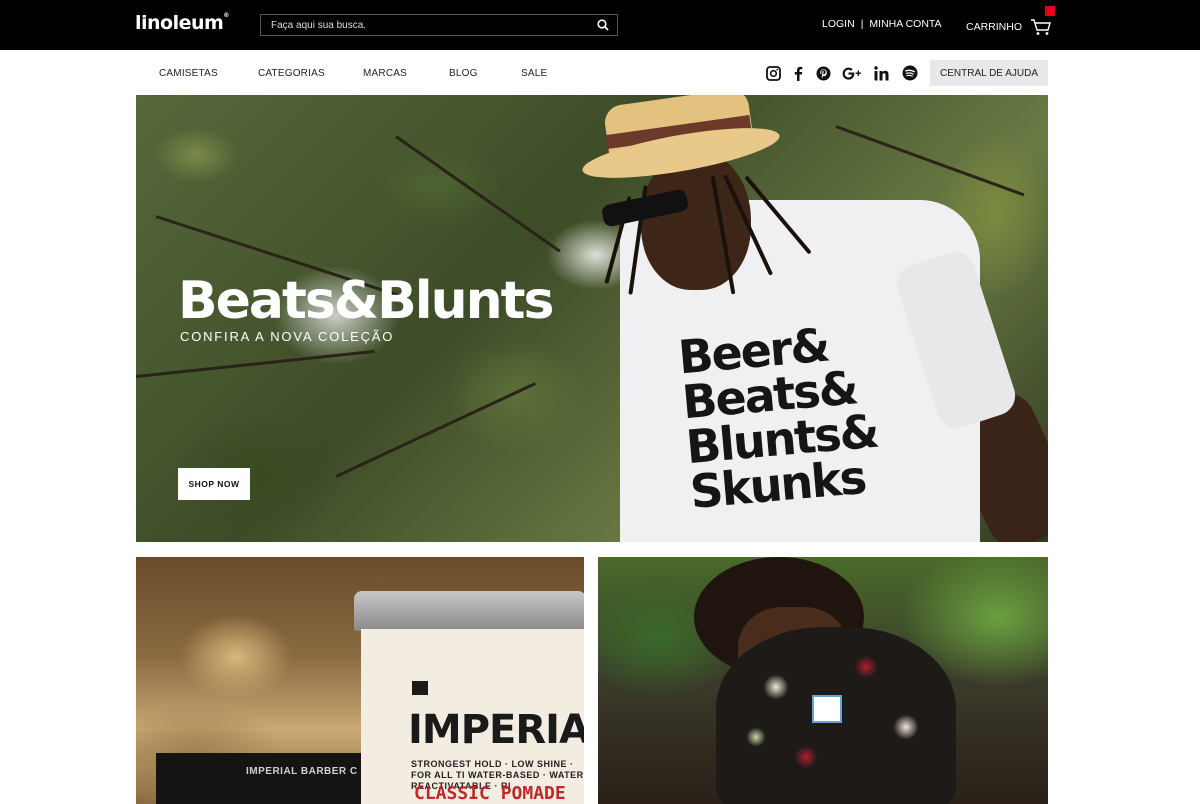 This screenshot has height=804, width=1200. I want to click on cart-count-badge, so click(1050, 11).